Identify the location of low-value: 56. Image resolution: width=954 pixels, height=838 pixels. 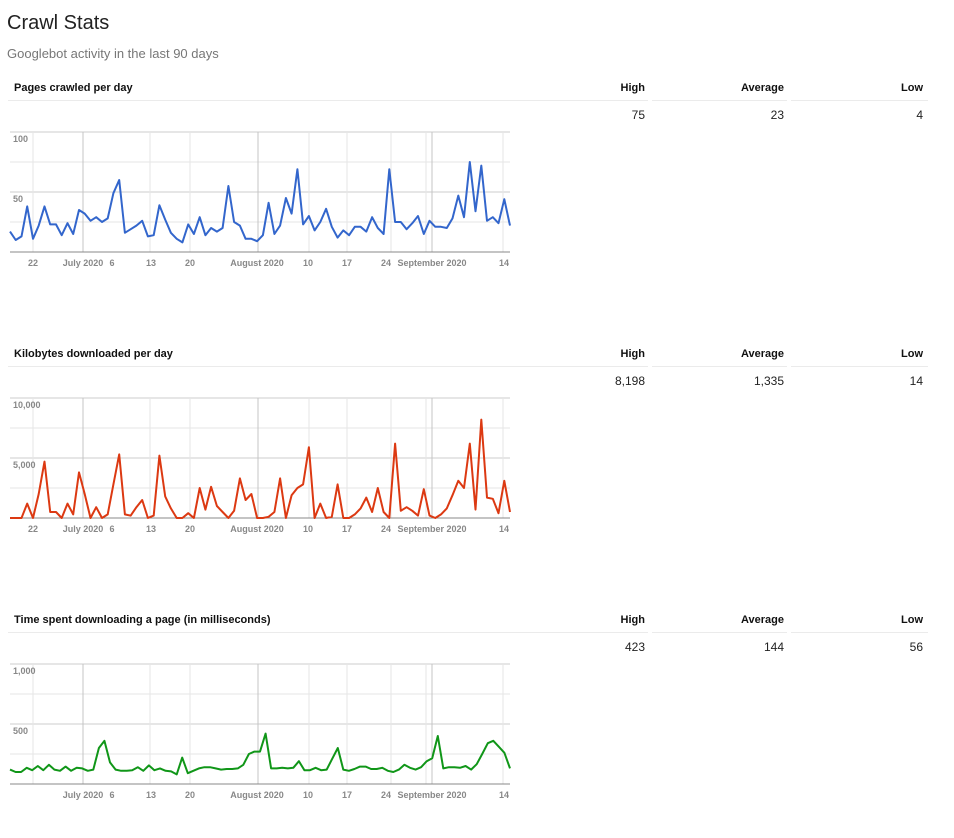
(916, 647).